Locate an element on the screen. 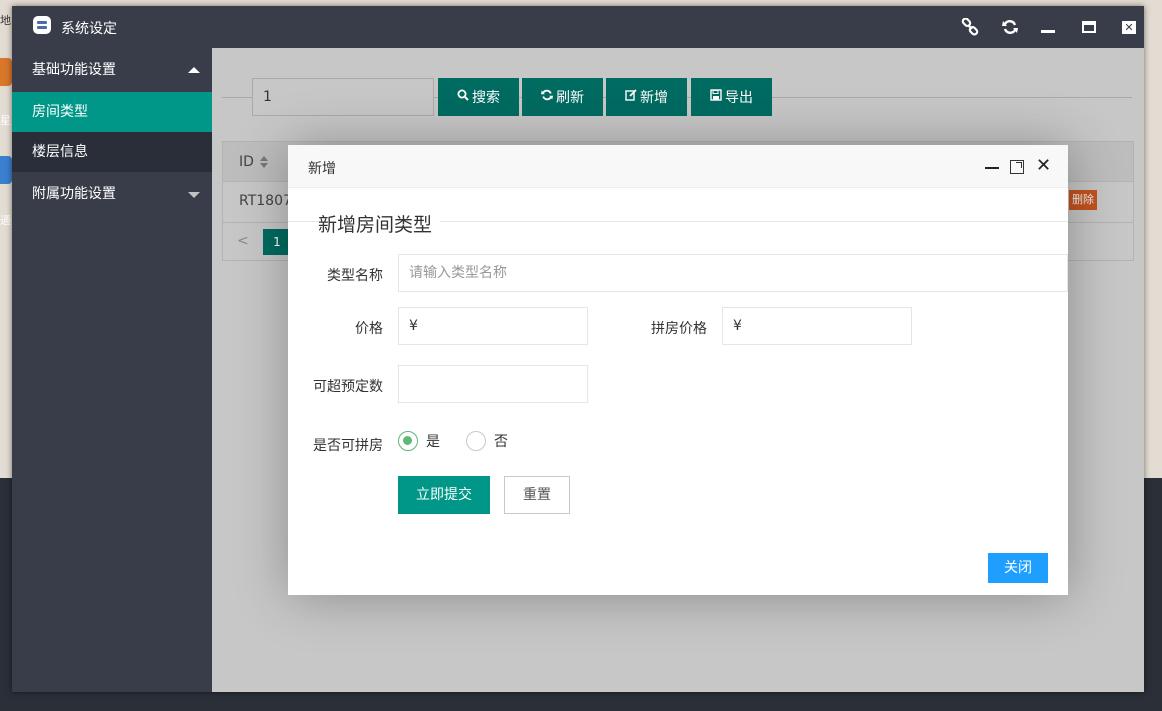  refresh-button-label: 刷新 is located at coordinates (570, 98).